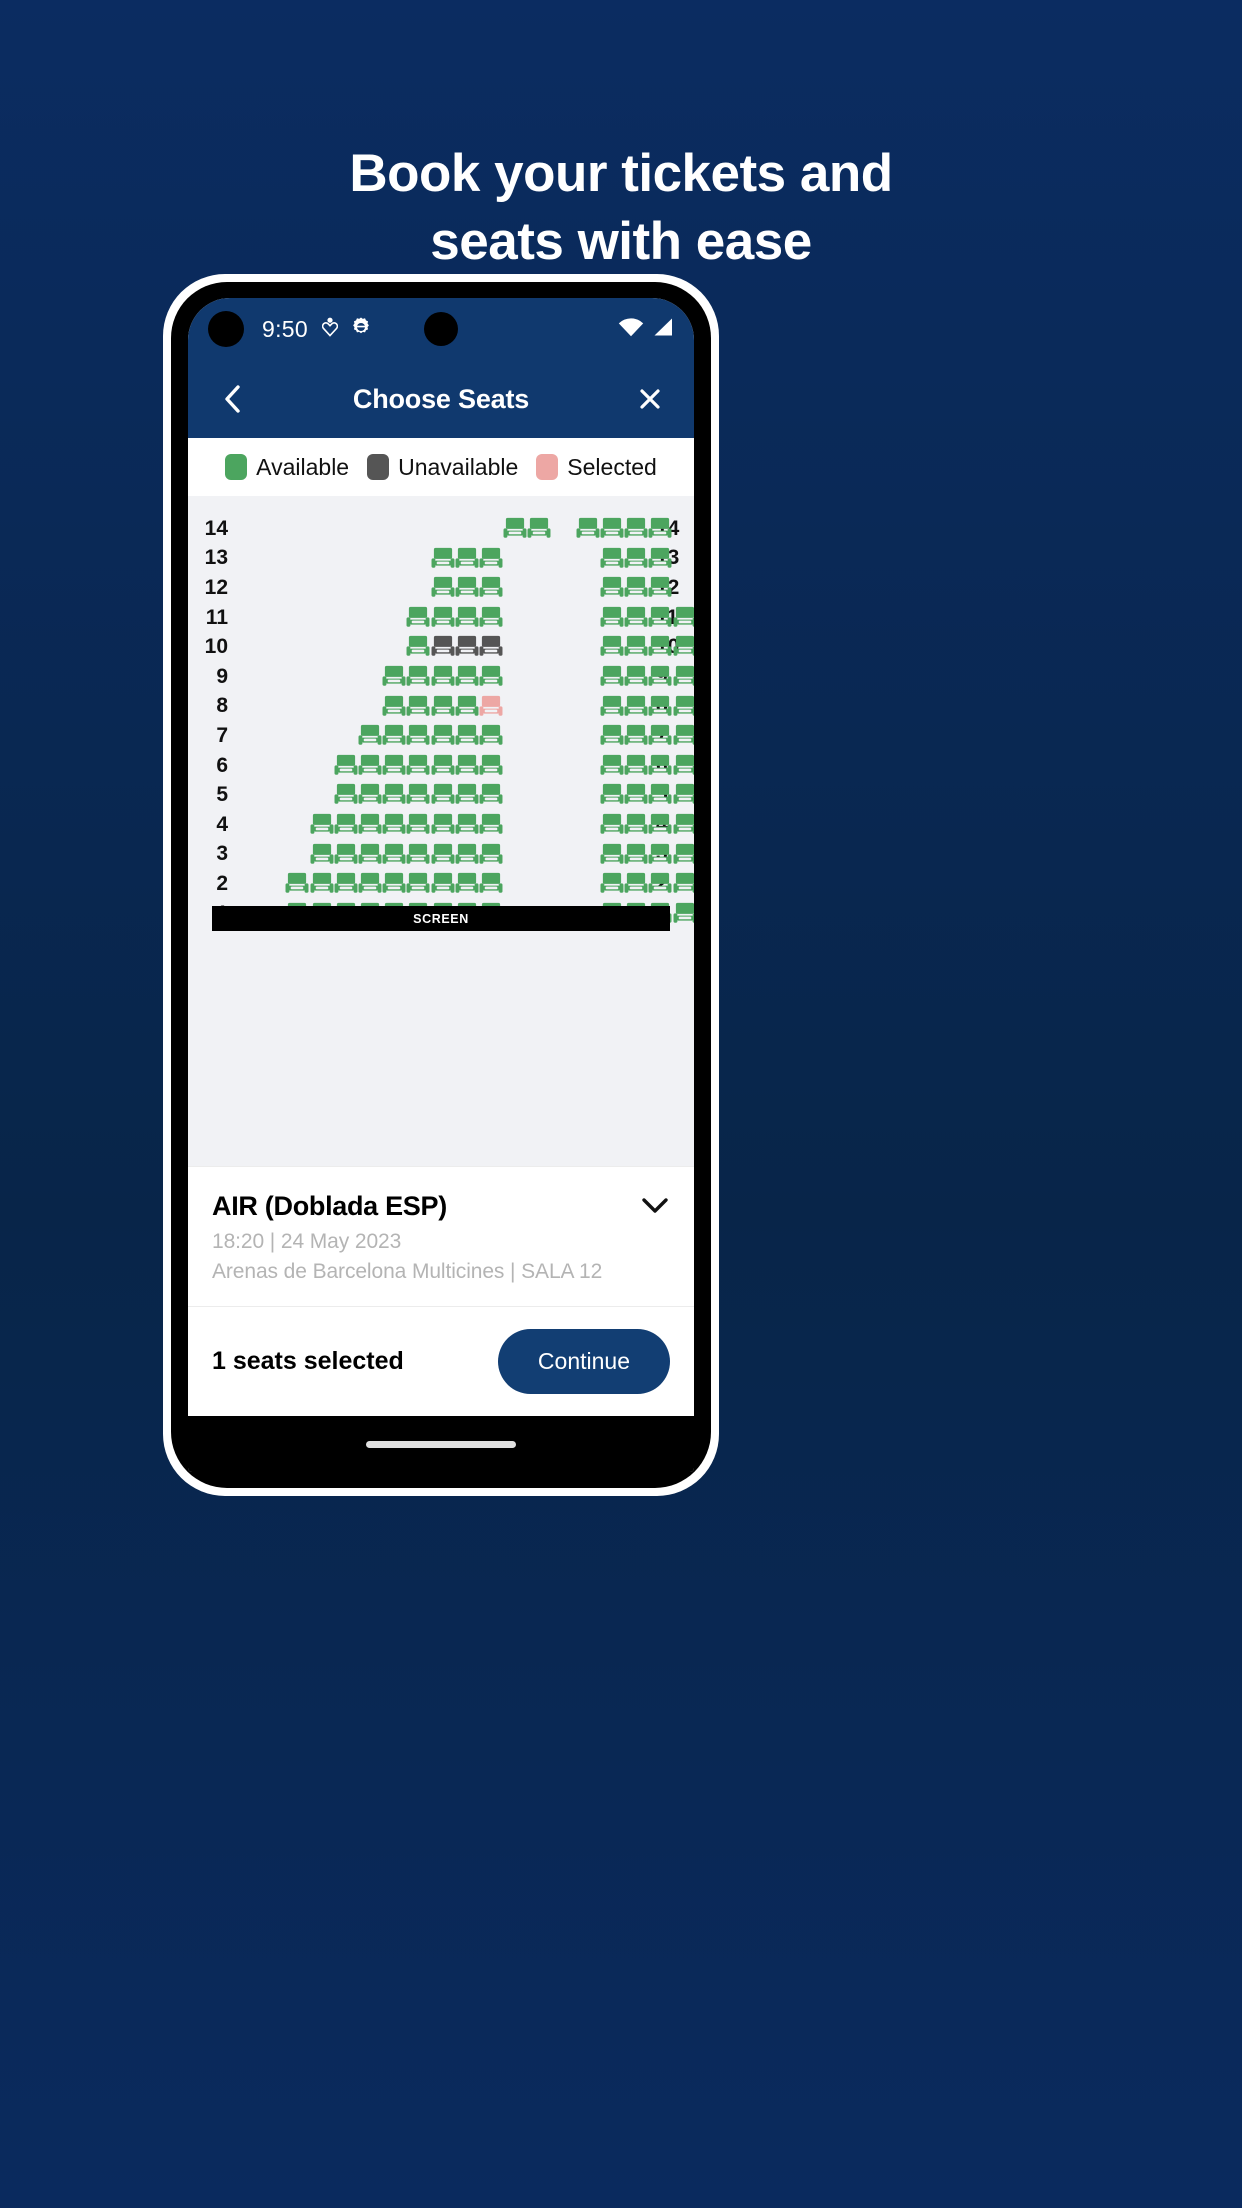 This screenshot has width=1242, height=2208. I want to click on seat-row-13: 1313, so click(441, 559).